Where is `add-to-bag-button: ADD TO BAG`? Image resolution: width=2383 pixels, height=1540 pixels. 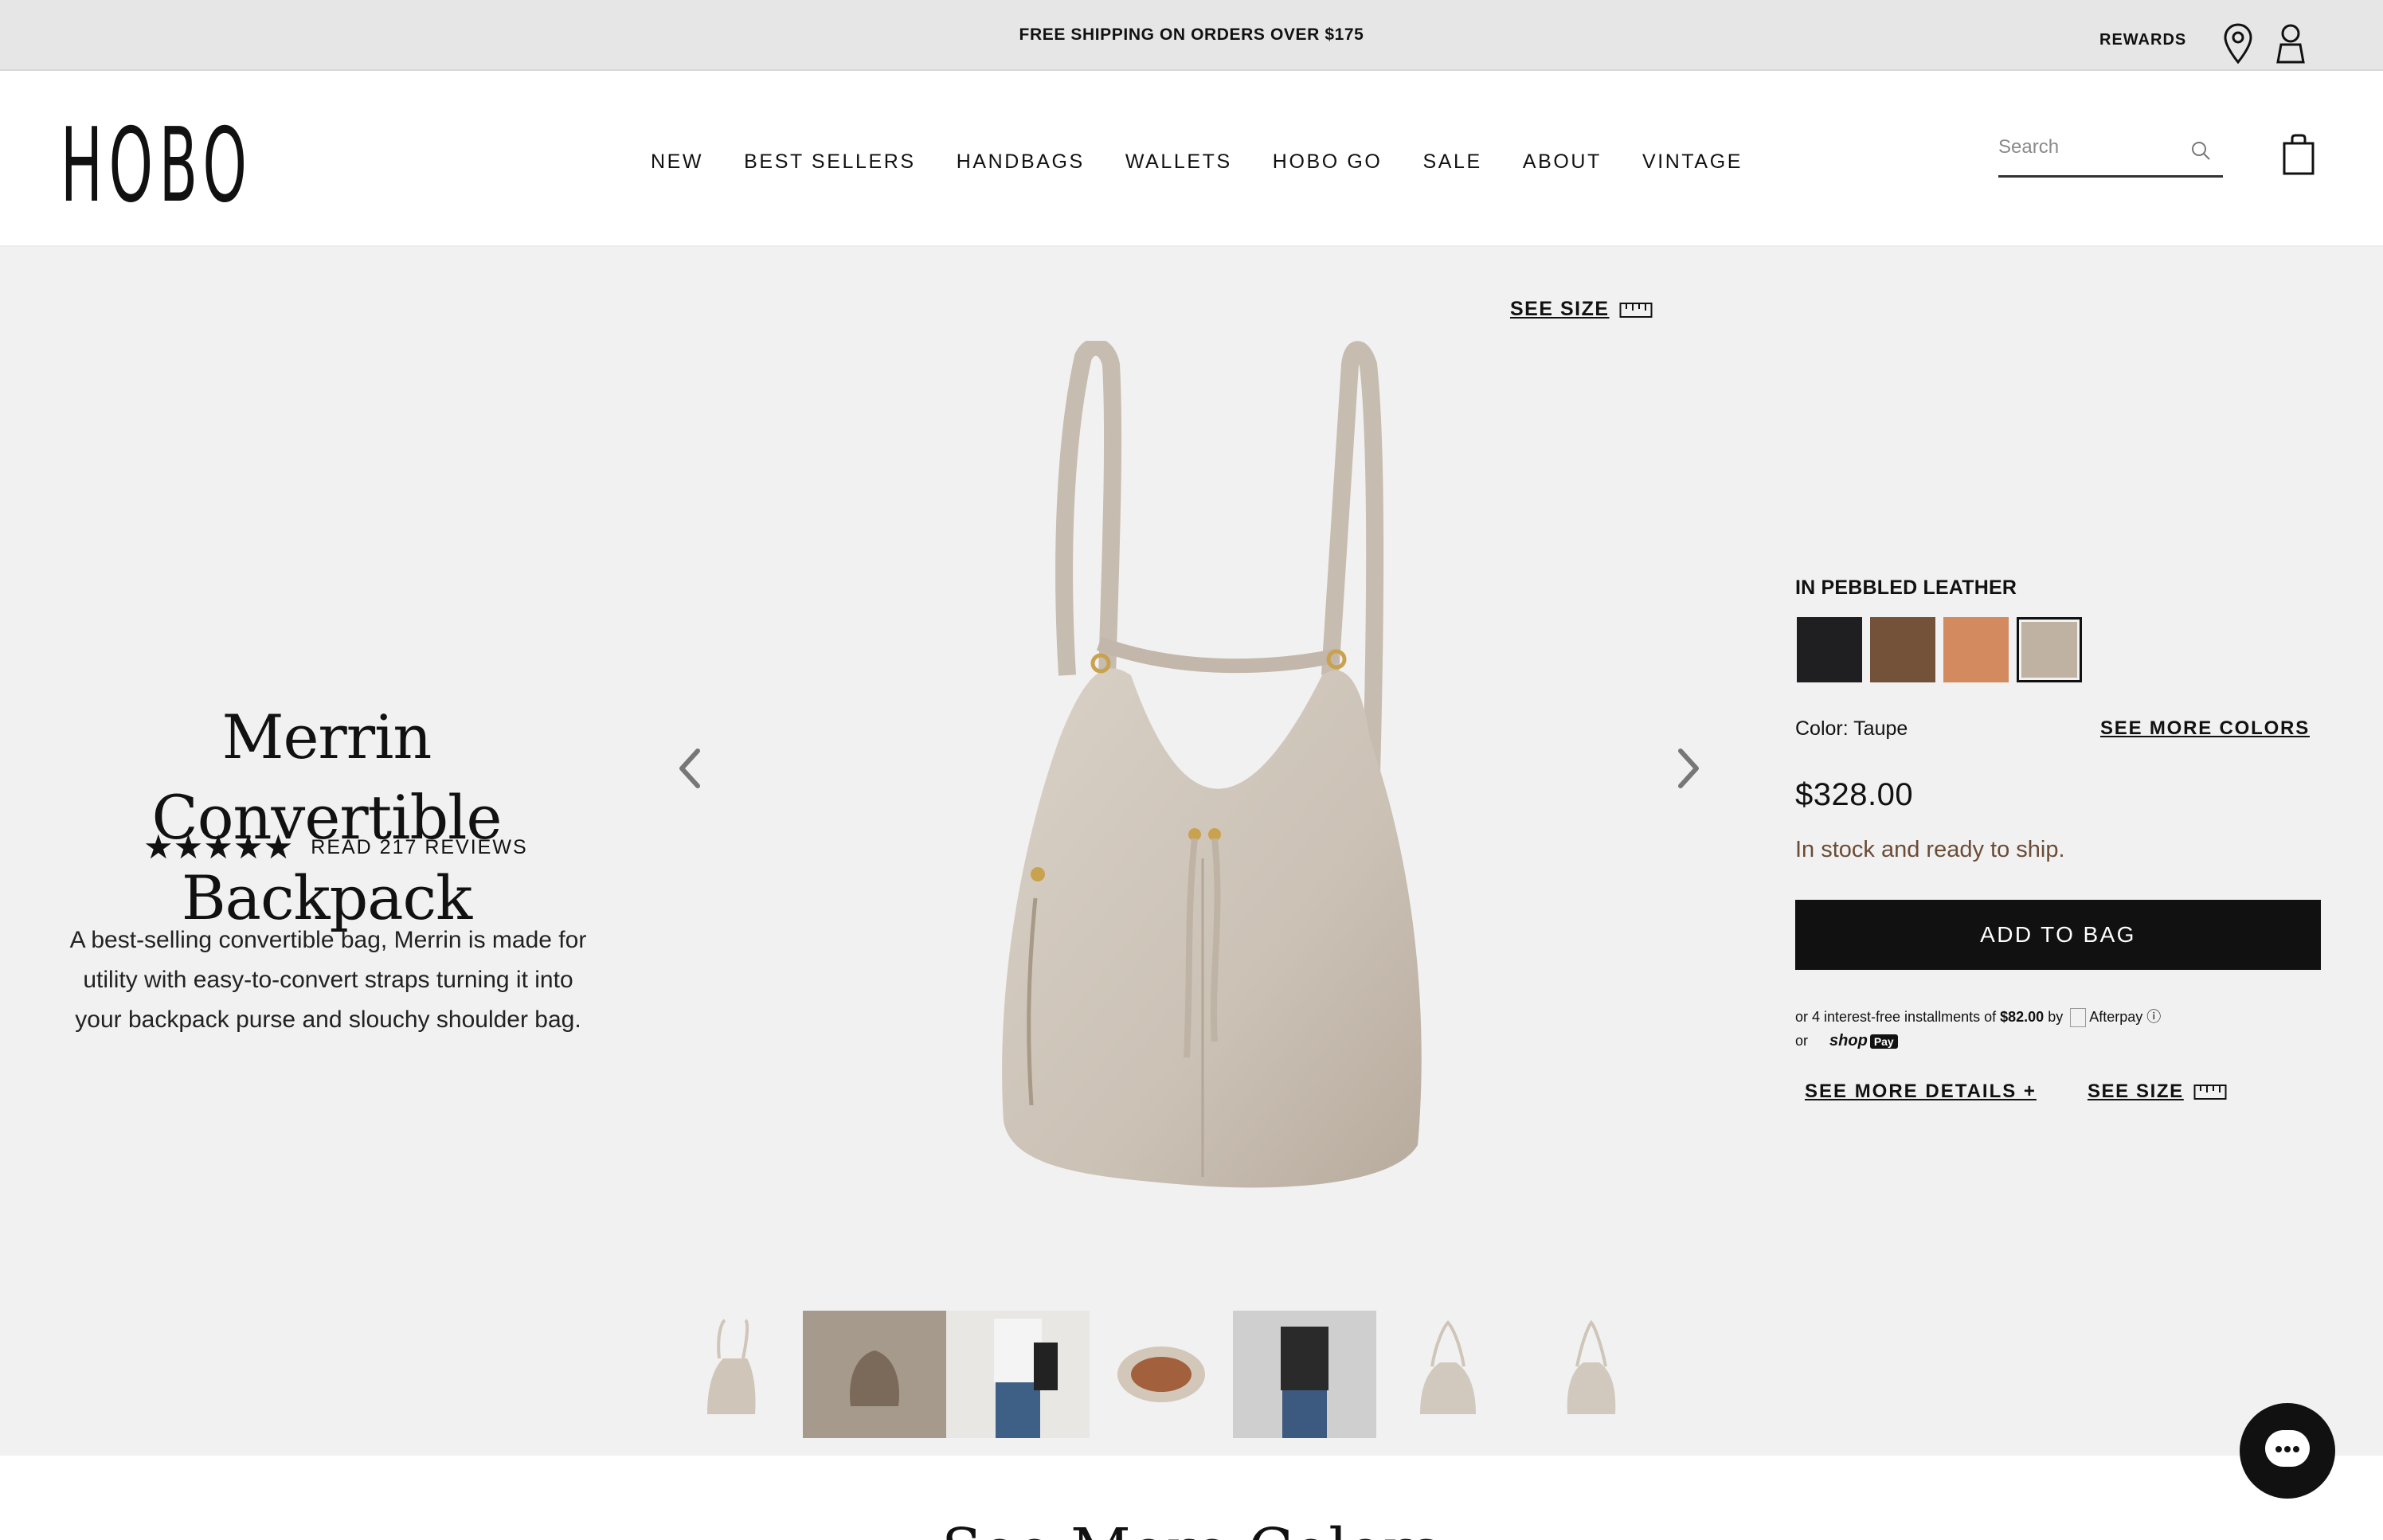 add-to-bag-button: ADD TO BAG is located at coordinates (2058, 935).